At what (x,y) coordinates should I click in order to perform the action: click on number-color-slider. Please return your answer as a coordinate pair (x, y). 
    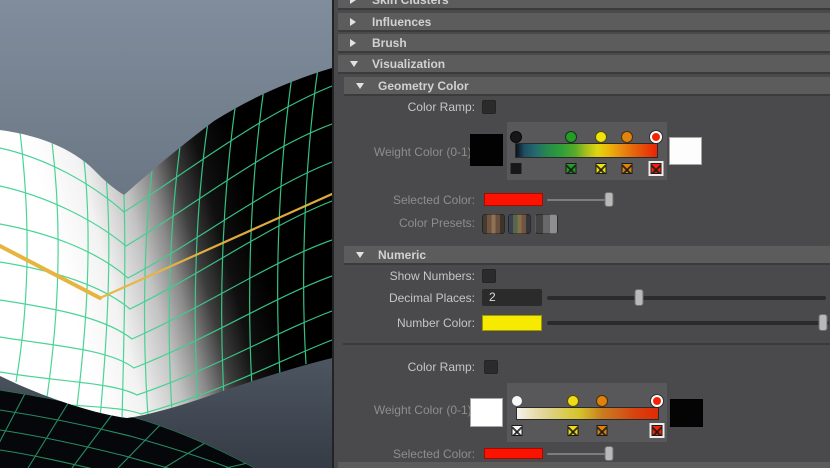
    Looking at the image, I should click on (688, 322).